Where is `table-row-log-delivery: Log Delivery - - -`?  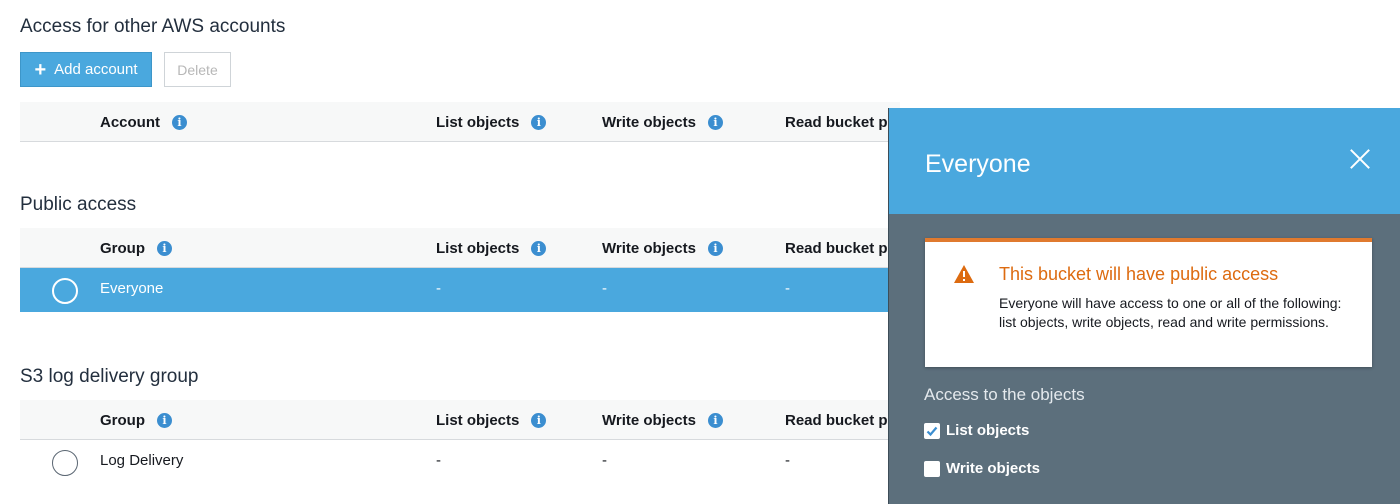 table-row-log-delivery: Log Delivery - - - is located at coordinates (460, 462).